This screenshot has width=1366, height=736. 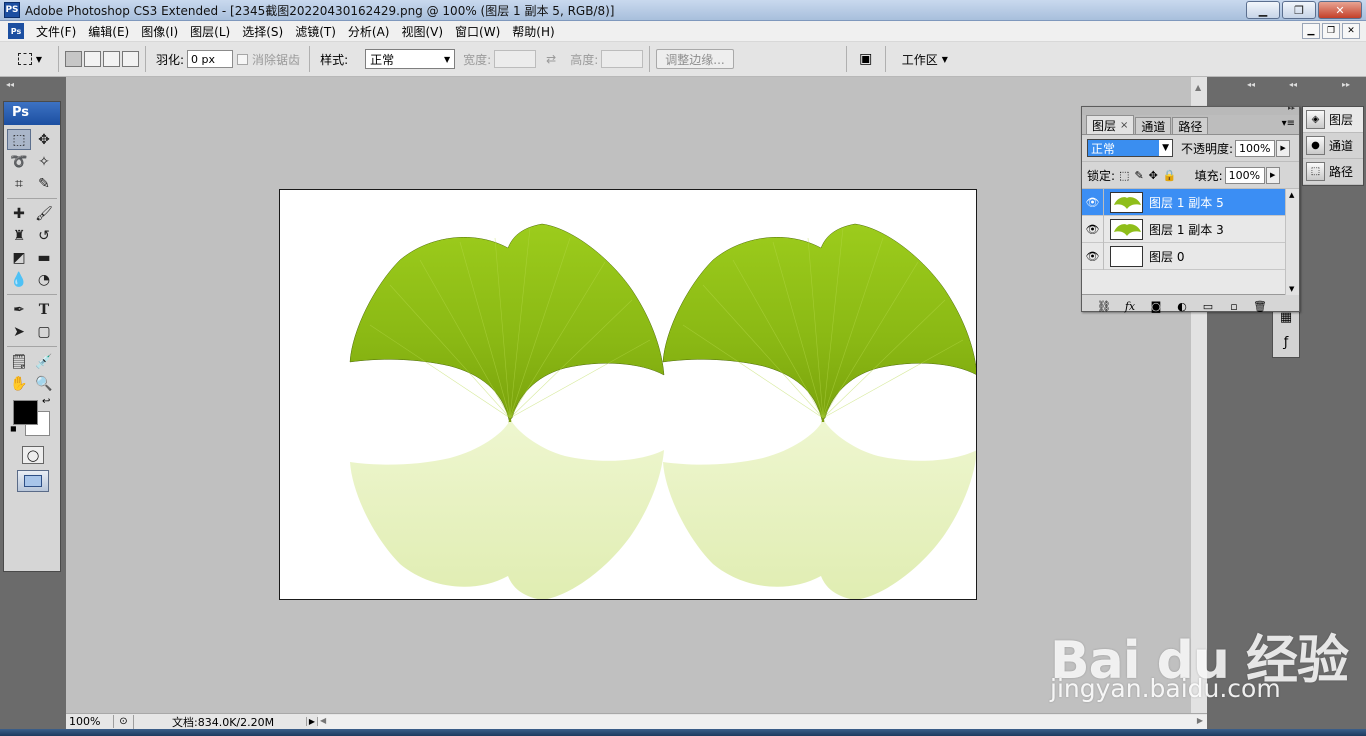 I want to click on antialias-checkbox, so click(x=243, y=59).